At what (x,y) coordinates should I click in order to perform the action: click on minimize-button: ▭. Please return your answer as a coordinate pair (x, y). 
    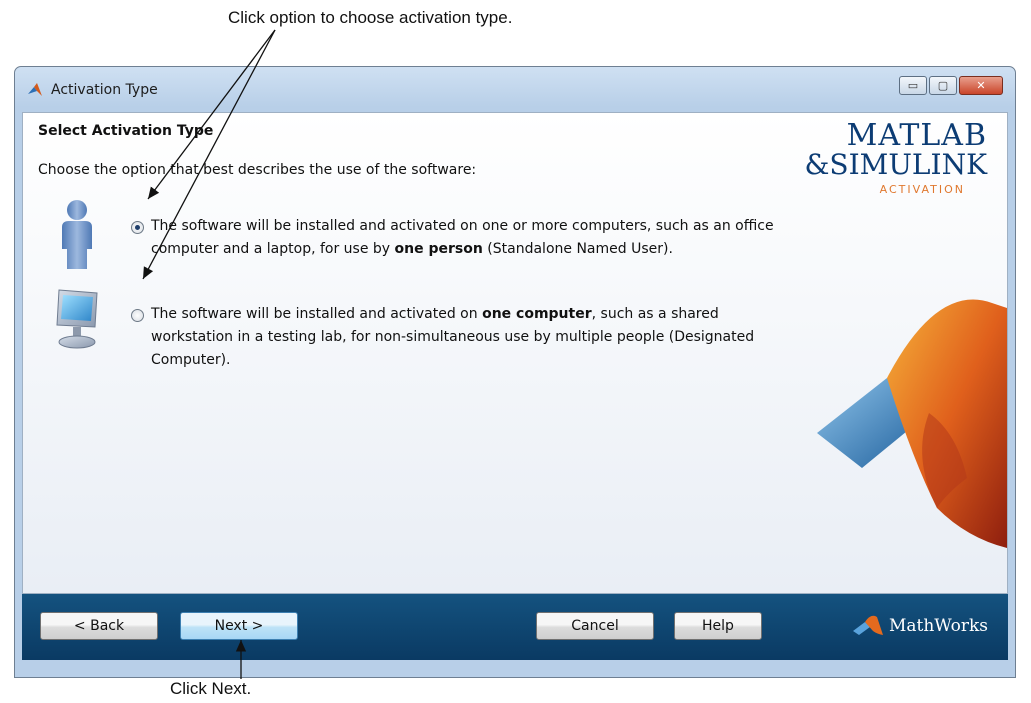
    Looking at the image, I should click on (913, 85).